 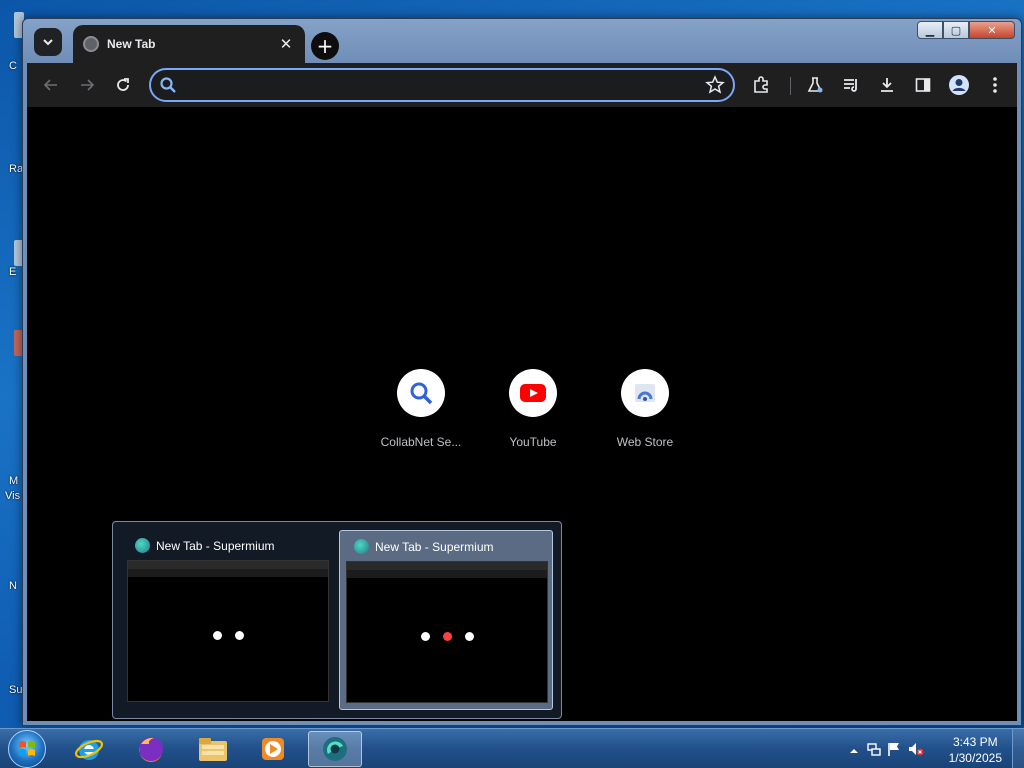 I want to click on desktop-label: C, so click(x=13, y=66).